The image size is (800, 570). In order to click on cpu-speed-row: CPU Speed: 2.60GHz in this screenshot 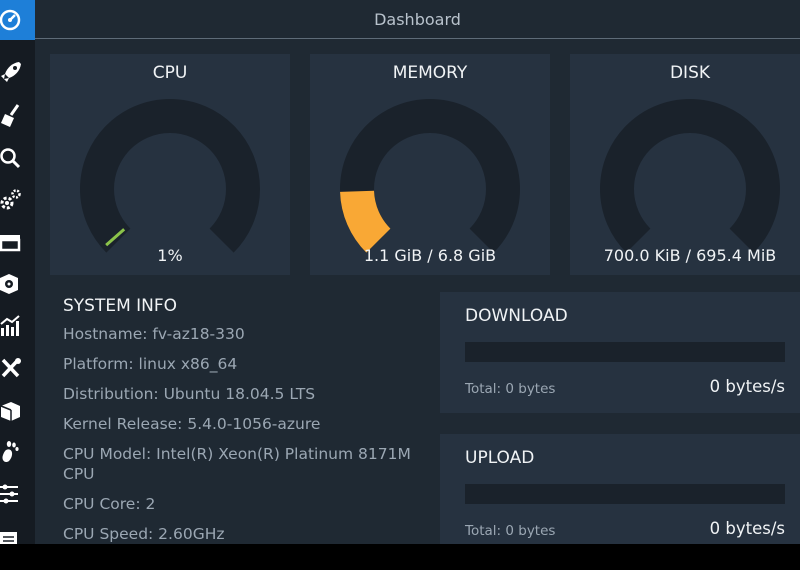, I will do `click(144, 534)`.